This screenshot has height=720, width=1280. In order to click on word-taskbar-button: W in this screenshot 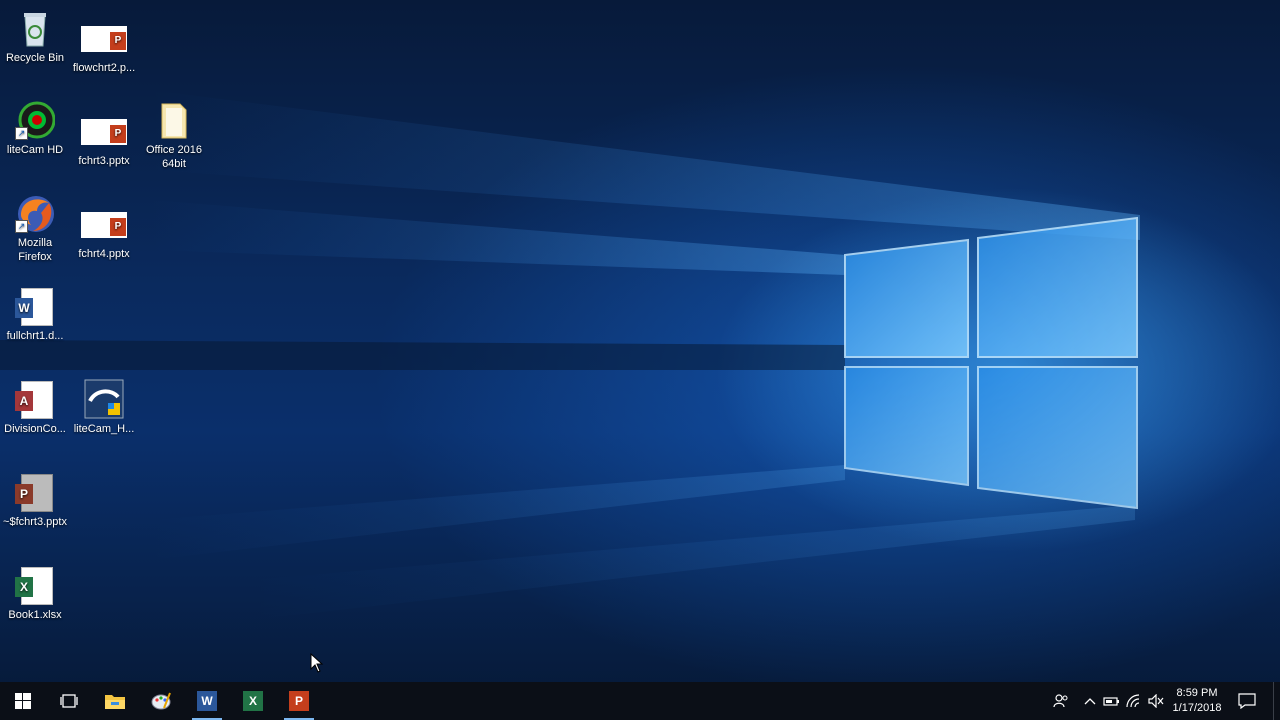, I will do `click(207, 701)`.